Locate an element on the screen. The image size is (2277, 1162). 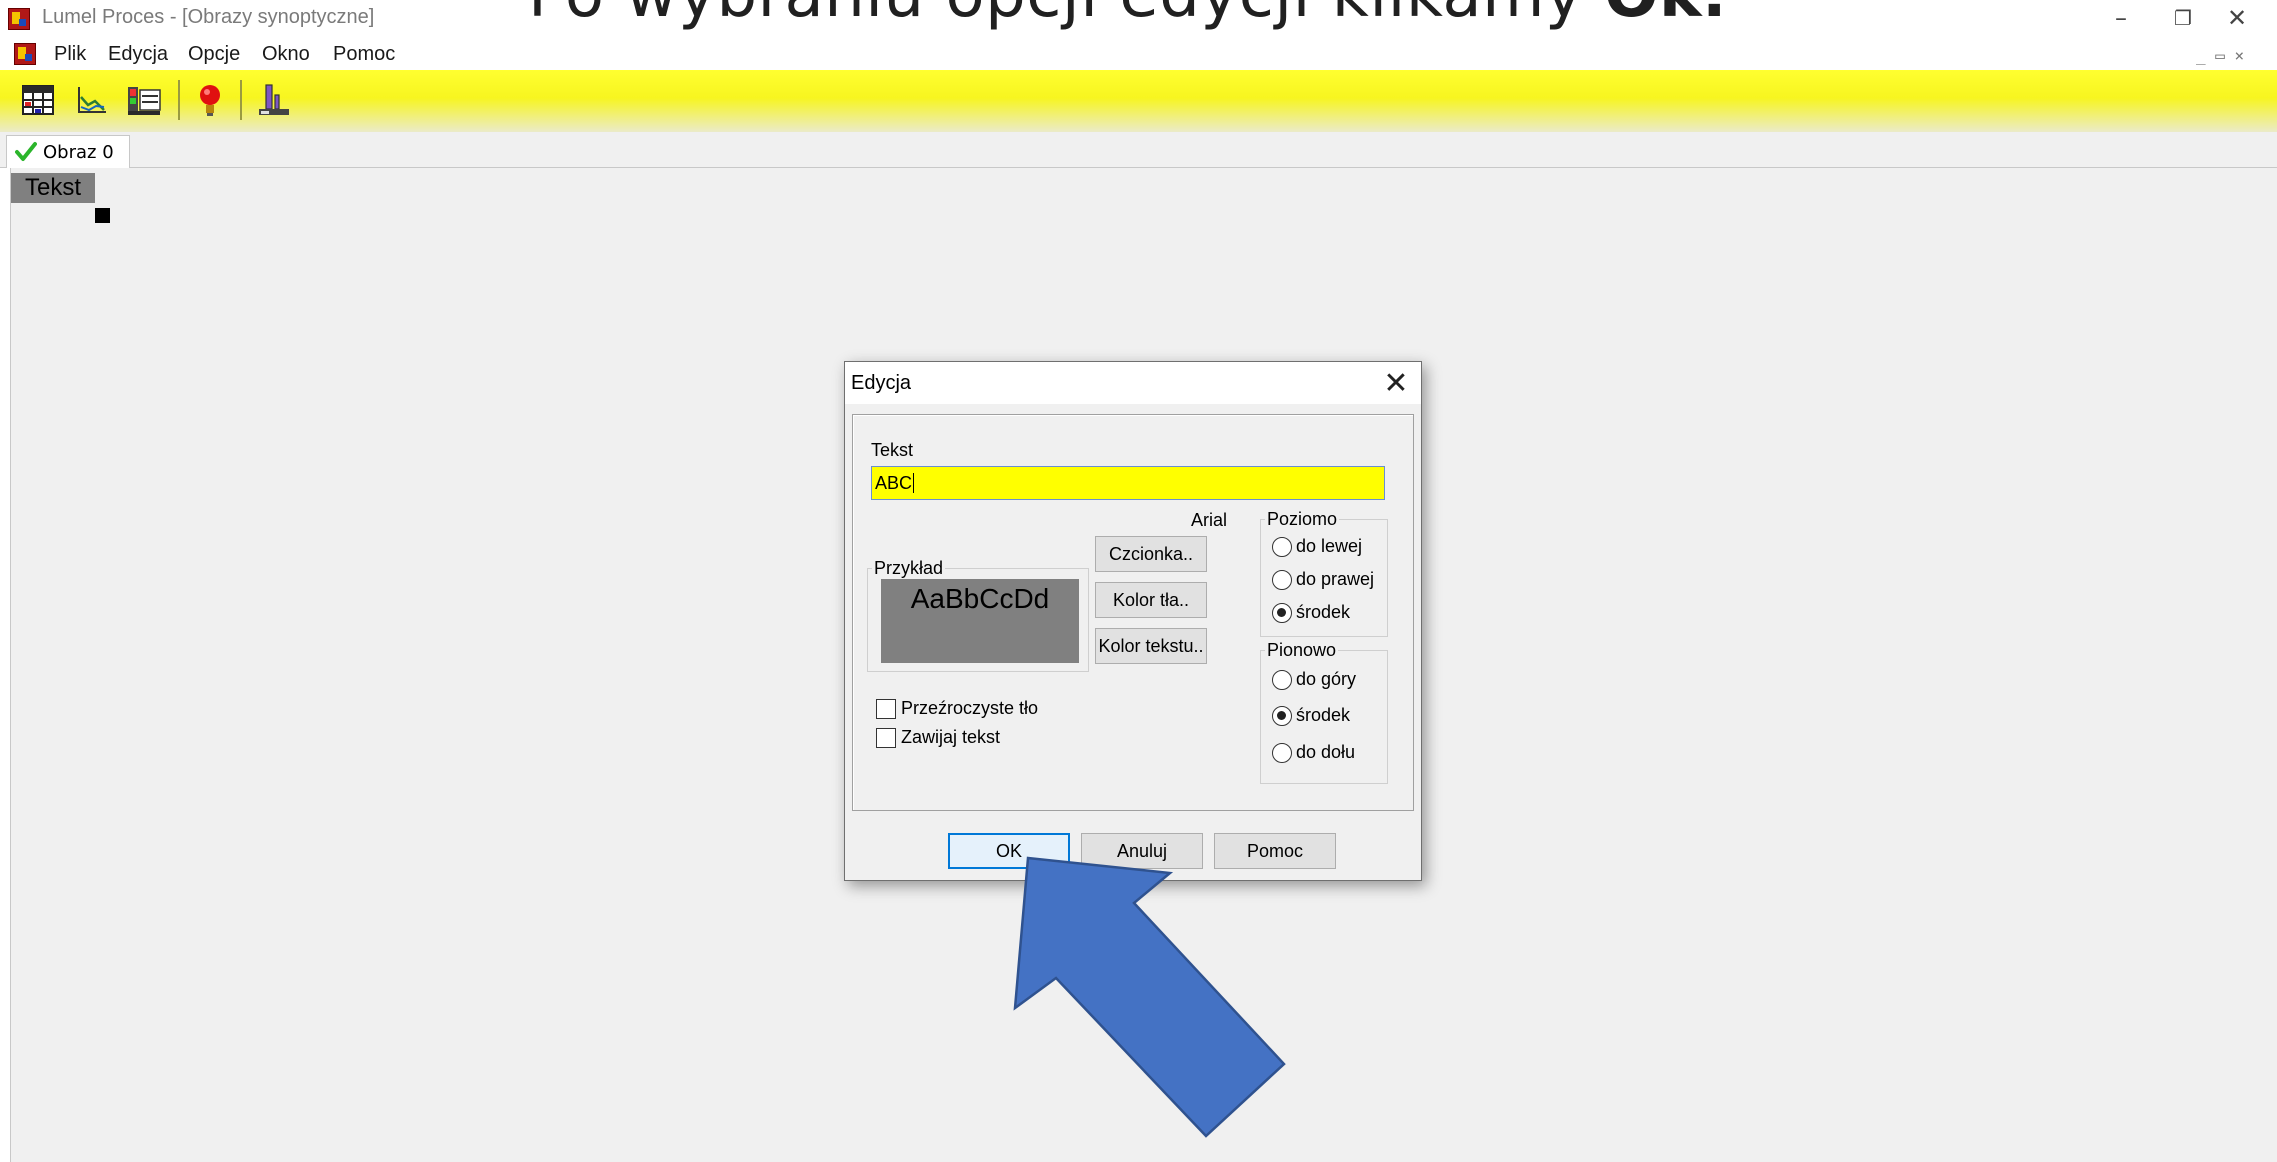
menu-opcje: Opcje is located at coordinates (214, 54).